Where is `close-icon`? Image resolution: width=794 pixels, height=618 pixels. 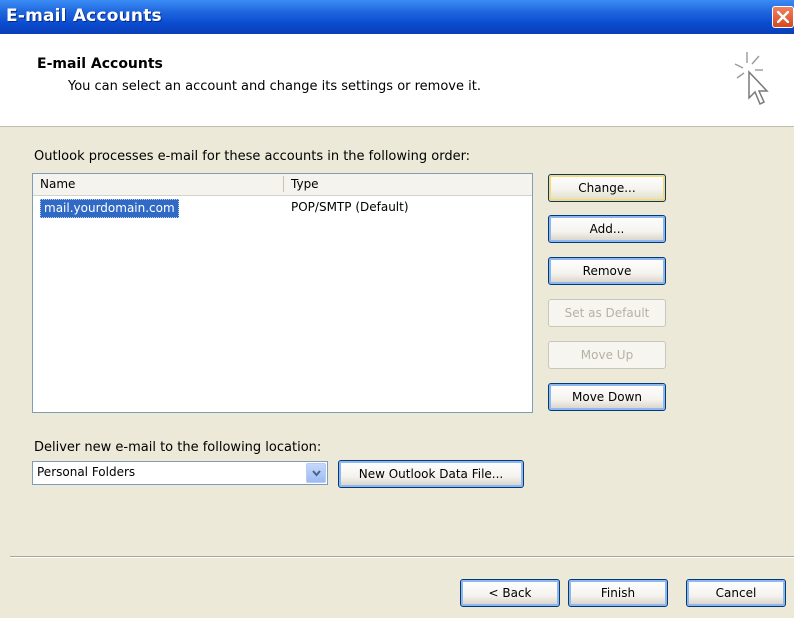 close-icon is located at coordinates (783, 17).